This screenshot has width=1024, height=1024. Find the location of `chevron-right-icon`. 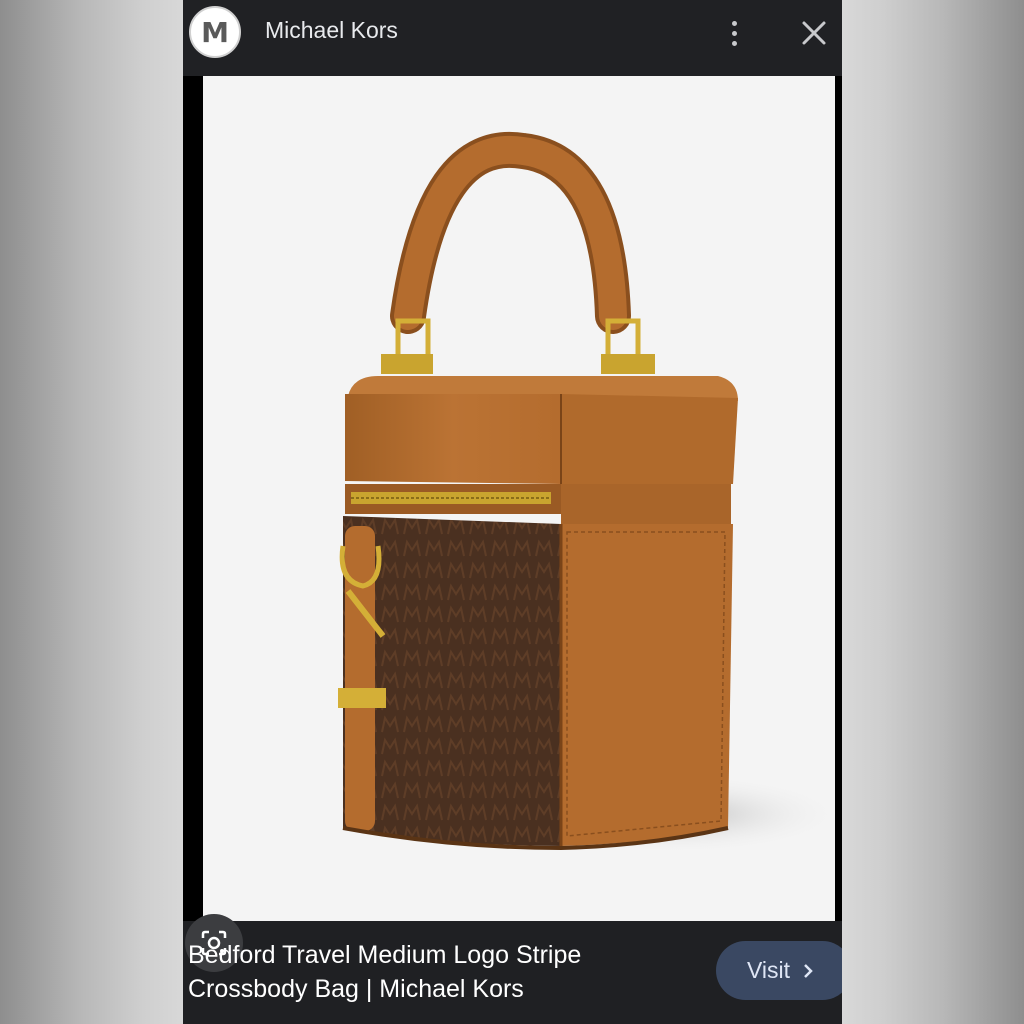

chevron-right-icon is located at coordinates (808, 970).